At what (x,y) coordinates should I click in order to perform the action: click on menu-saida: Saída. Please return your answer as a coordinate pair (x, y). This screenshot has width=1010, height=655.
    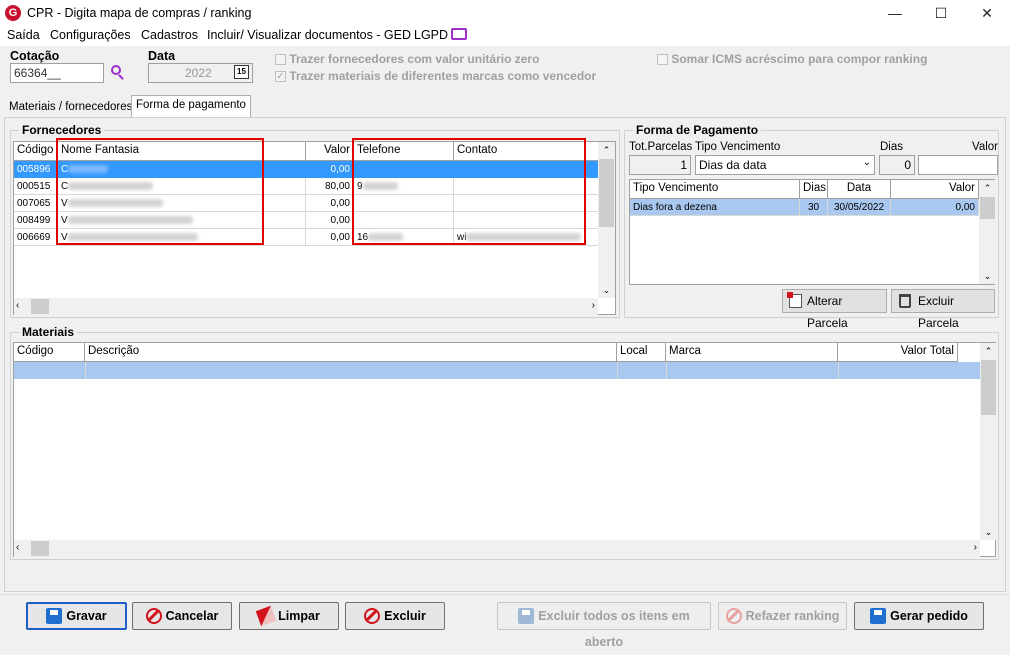
    Looking at the image, I should click on (23, 35).